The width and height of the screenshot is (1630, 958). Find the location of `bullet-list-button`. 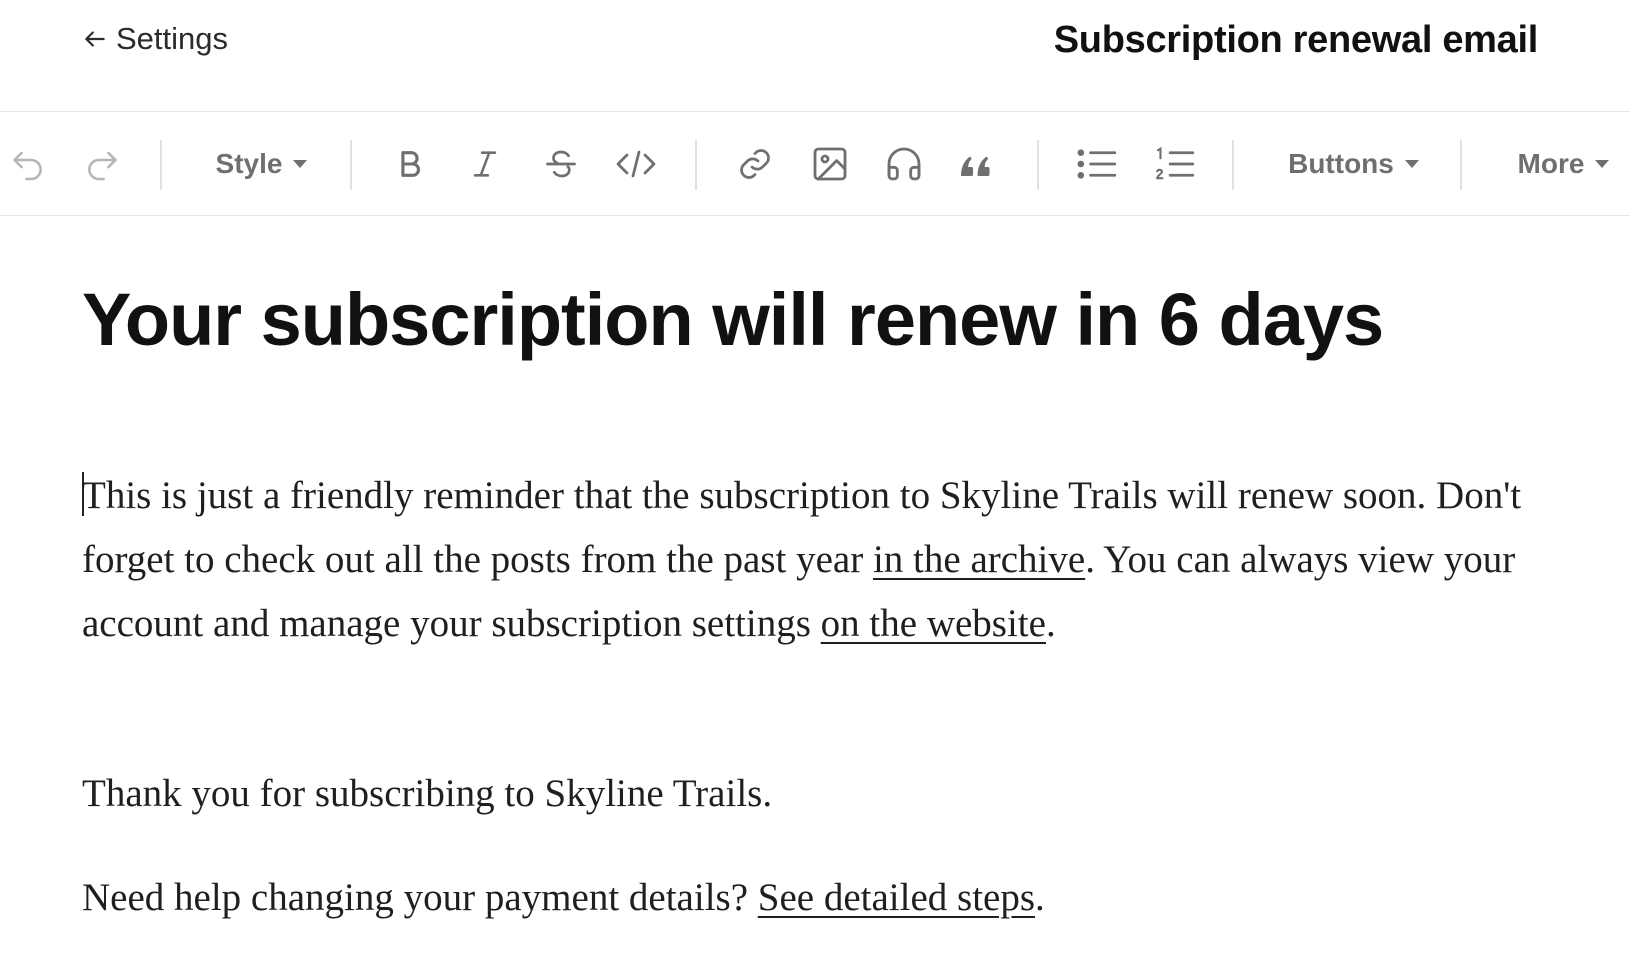

bullet-list-button is located at coordinates (1097, 164).